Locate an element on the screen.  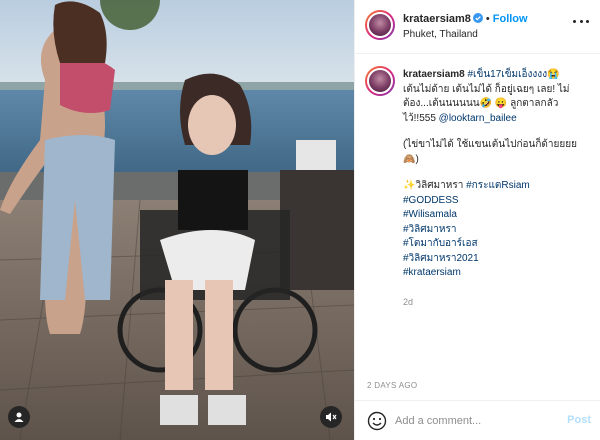
caption-hashtag: #กระแตRsiam is located at coordinates (498, 185).